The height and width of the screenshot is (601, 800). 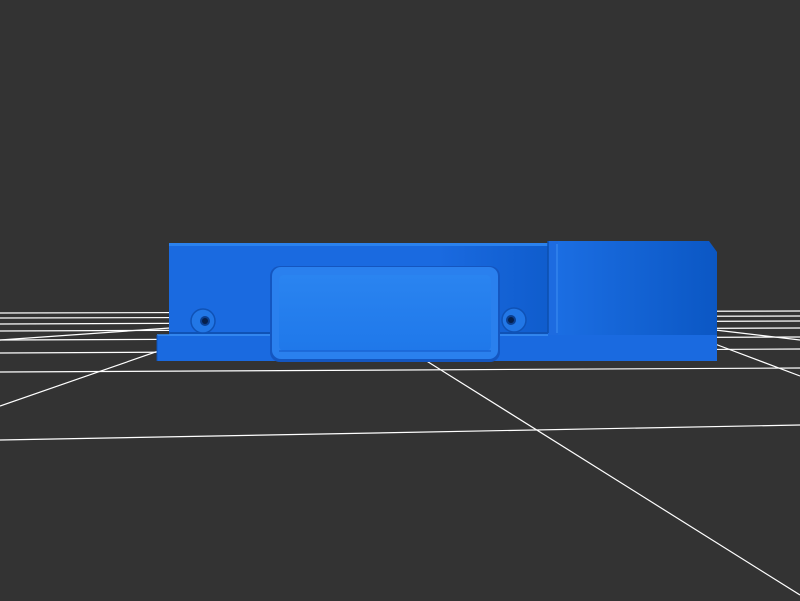 I want to click on mounting-hole-left-icon, so click(x=203, y=321).